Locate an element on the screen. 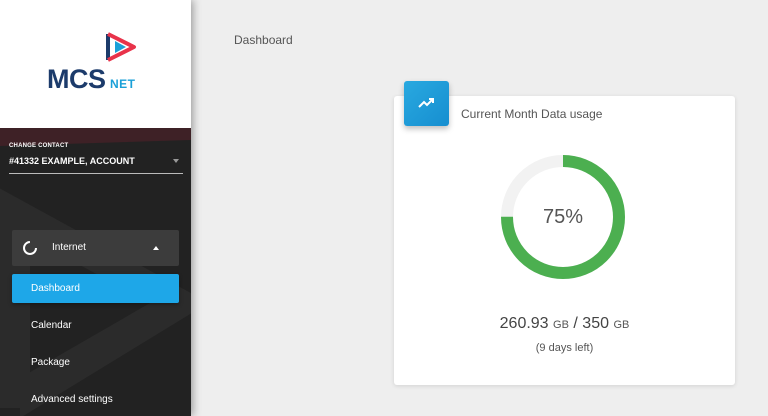  total-unit: GB is located at coordinates (621, 325).